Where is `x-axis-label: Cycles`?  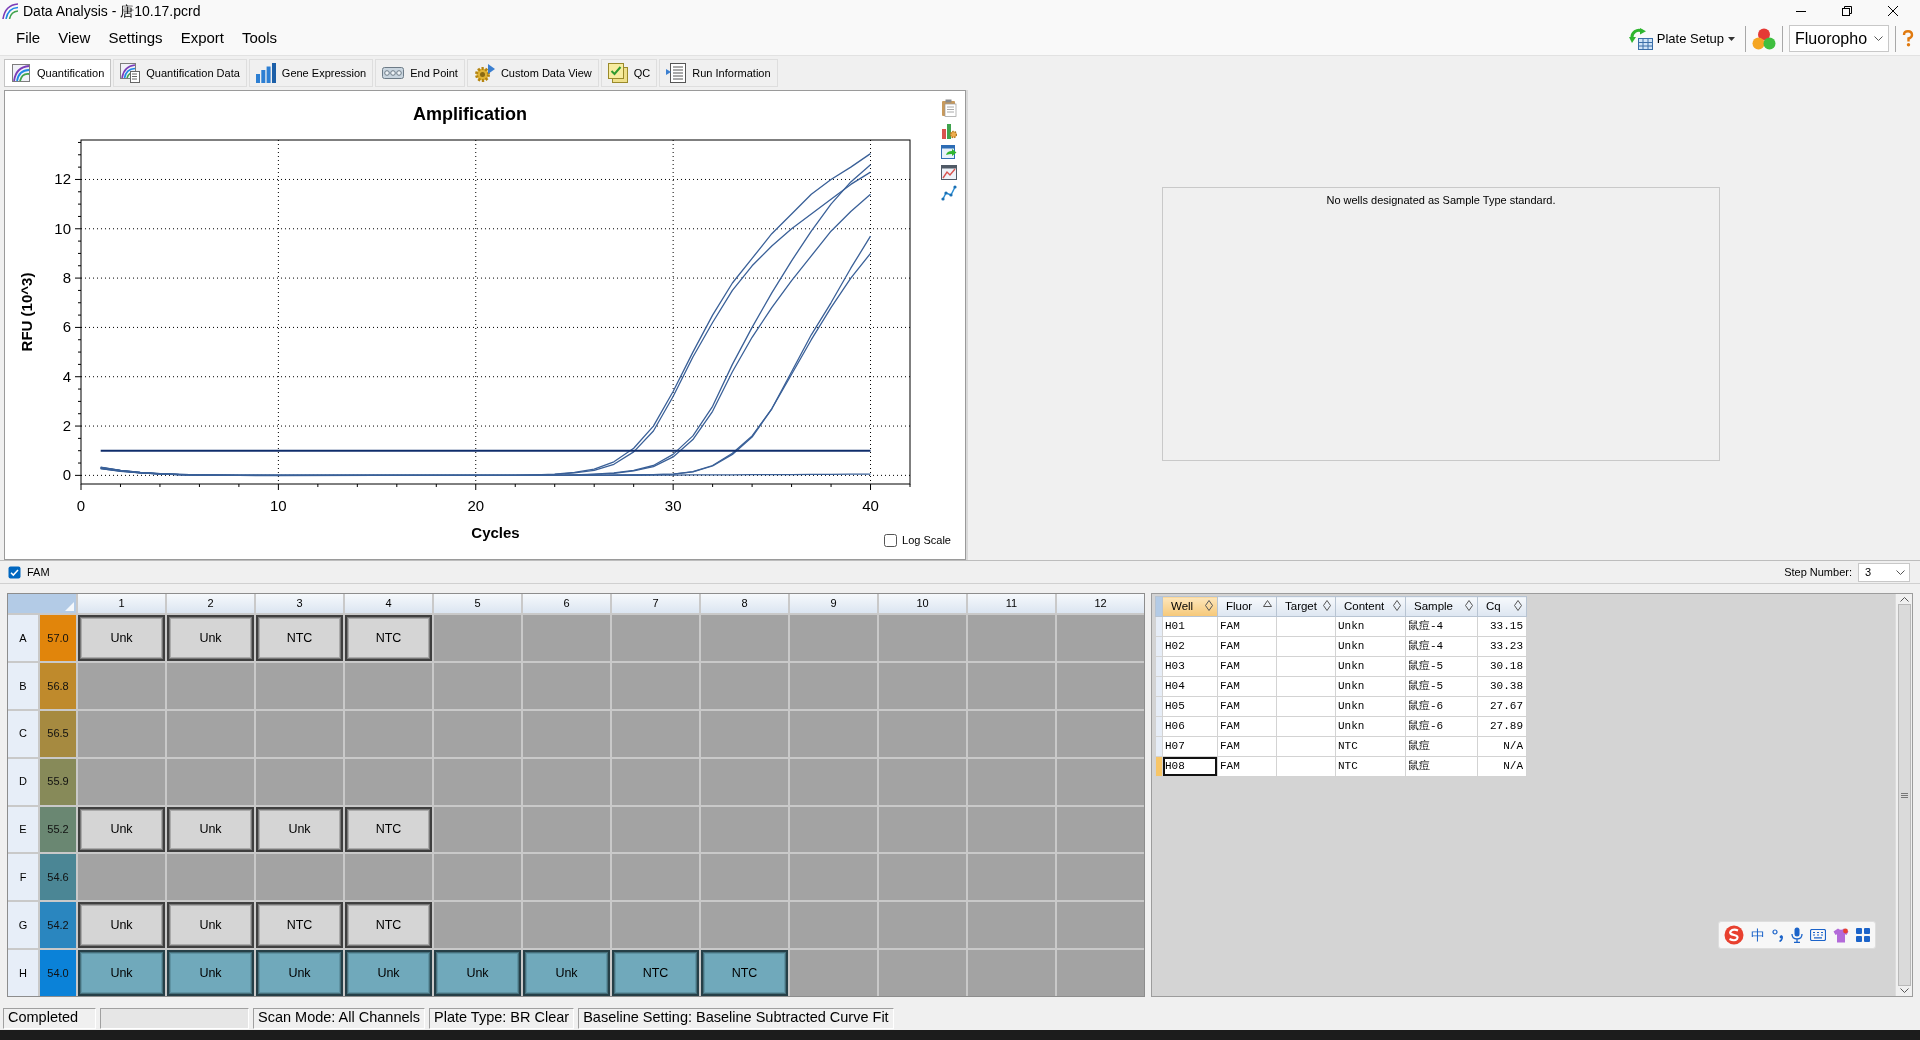
x-axis-label: Cycles is located at coordinates (495, 532).